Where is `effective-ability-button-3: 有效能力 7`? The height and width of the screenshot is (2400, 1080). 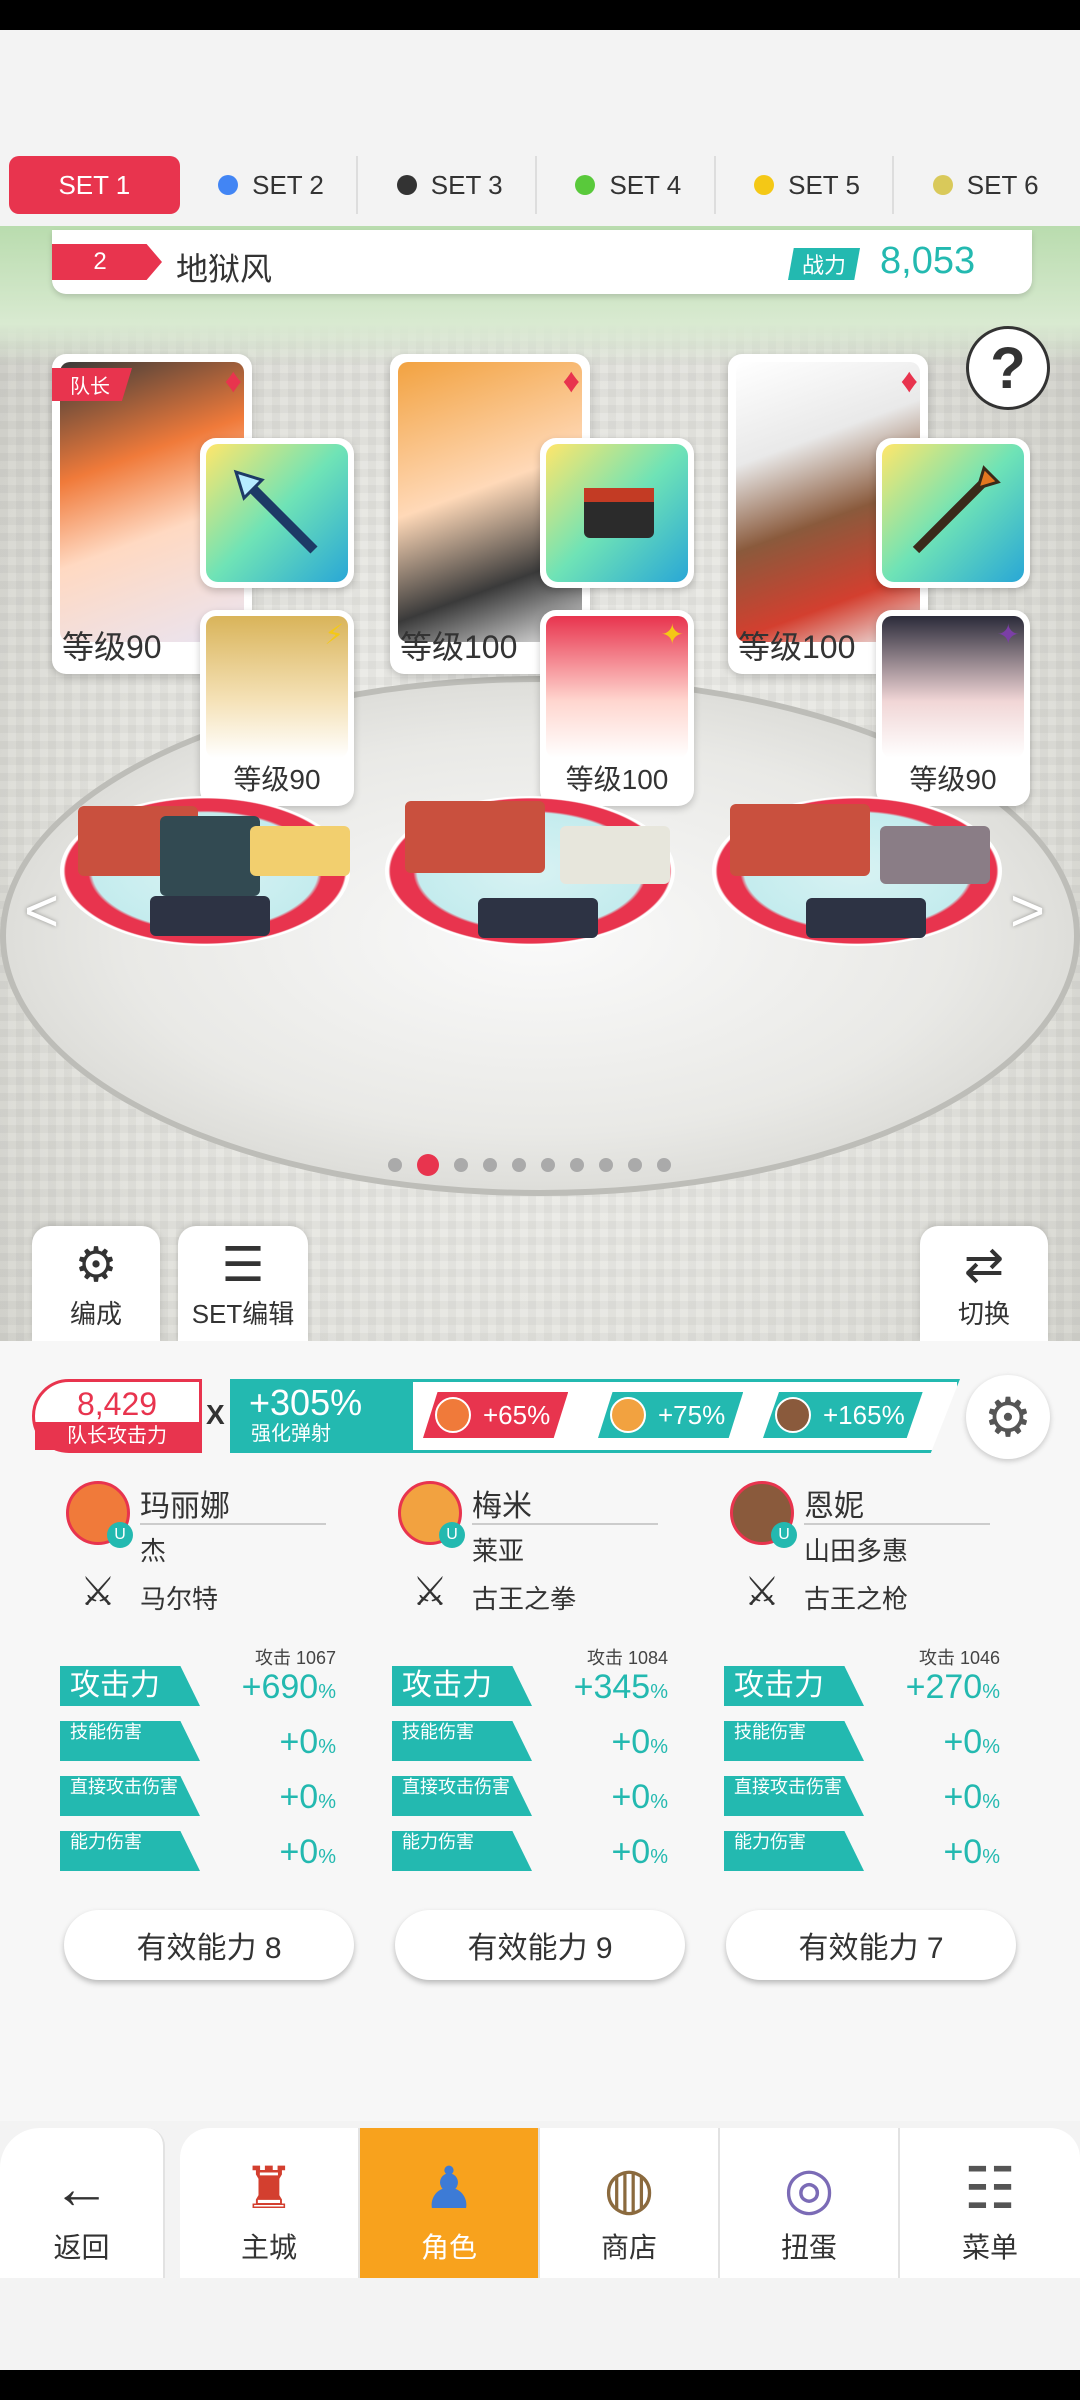
effective-ability-button-3: 有效能力 7 is located at coordinates (871, 1945).